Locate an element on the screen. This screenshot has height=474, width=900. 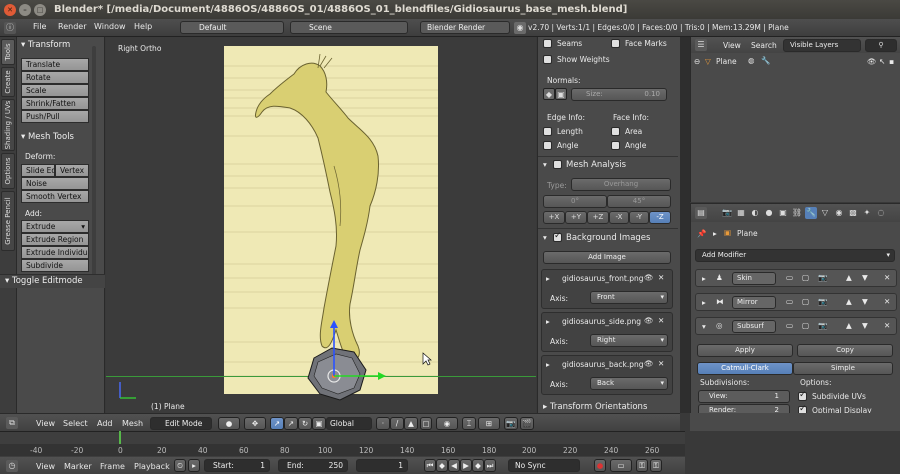
proportional-edit-dropdown: ◉ is located at coordinates (447, 423).